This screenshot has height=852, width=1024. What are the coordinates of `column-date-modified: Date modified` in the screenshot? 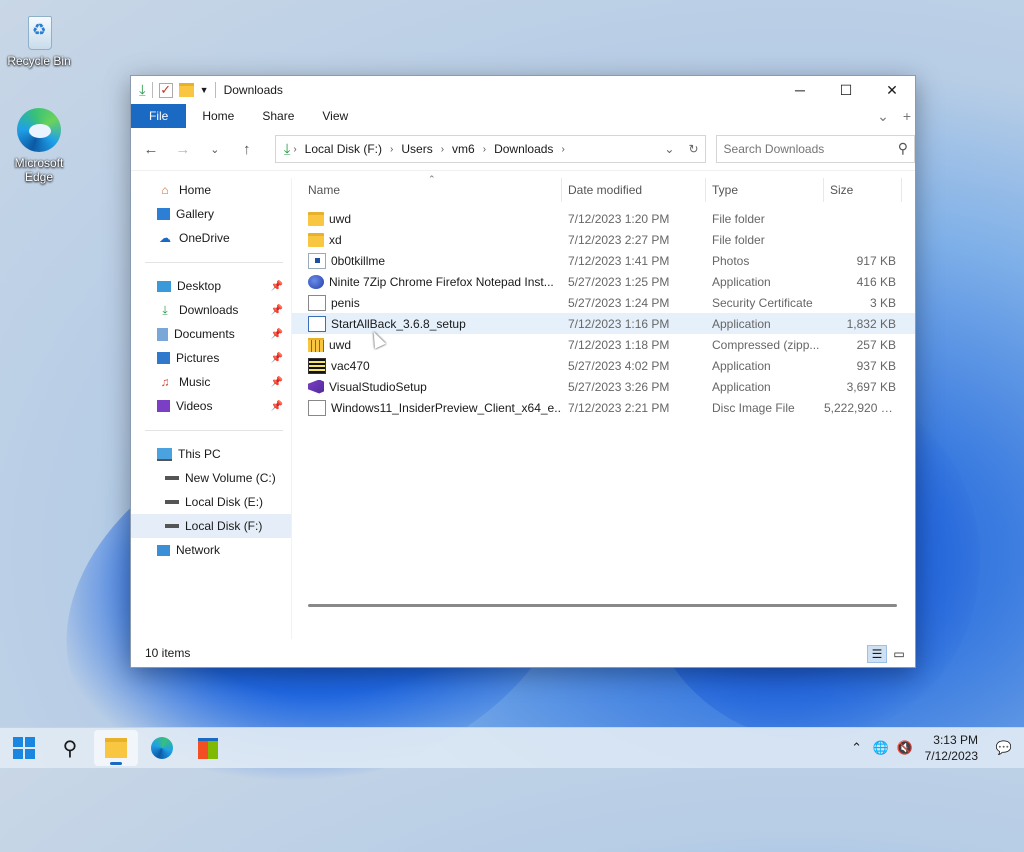 It's located at (634, 190).